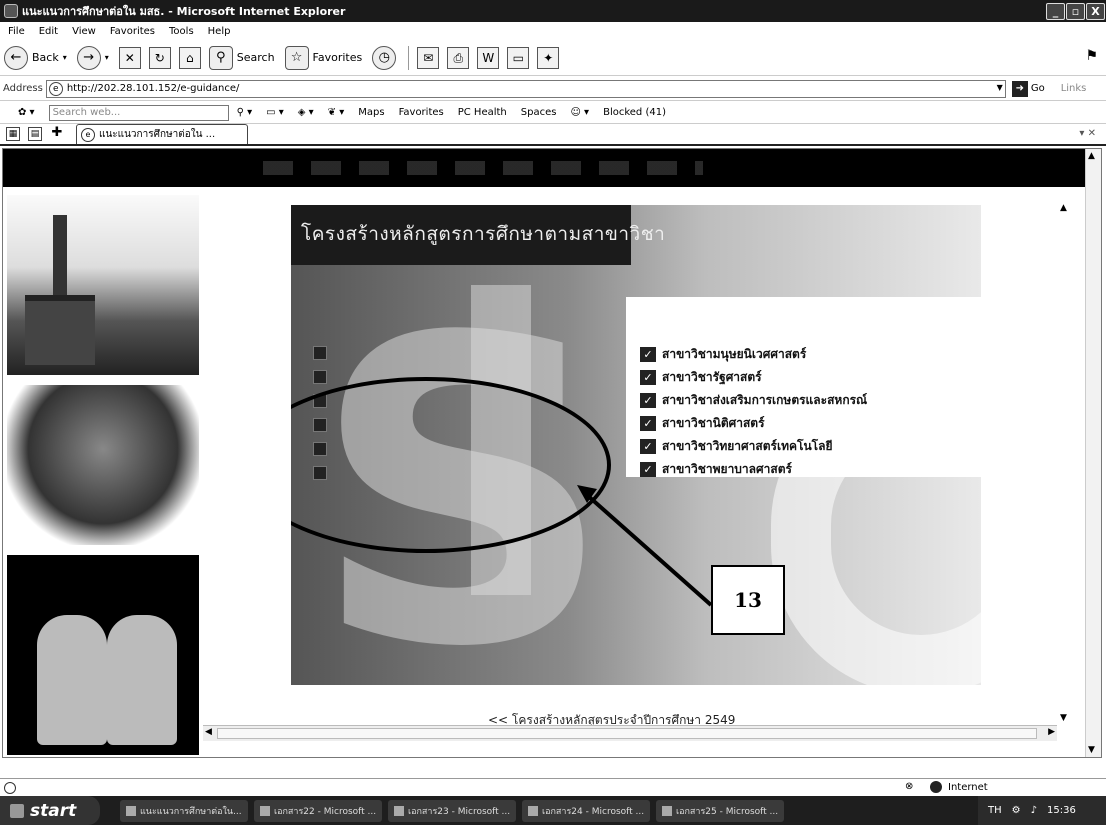 The width and height of the screenshot is (1106, 825). What do you see at coordinates (428, 57) in the screenshot?
I see `mail-icon: ✉` at bounding box center [428, 57].